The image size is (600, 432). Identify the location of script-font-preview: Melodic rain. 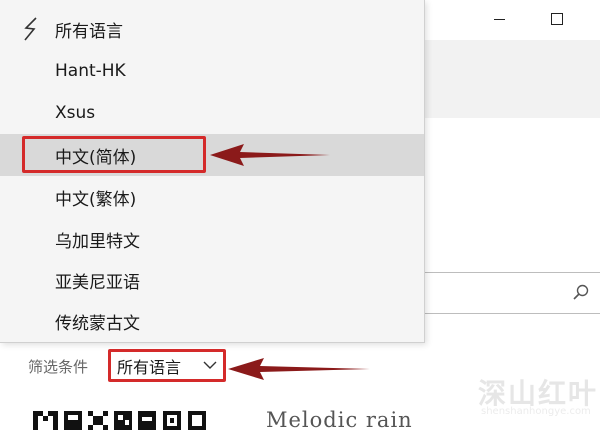
(339, 420).